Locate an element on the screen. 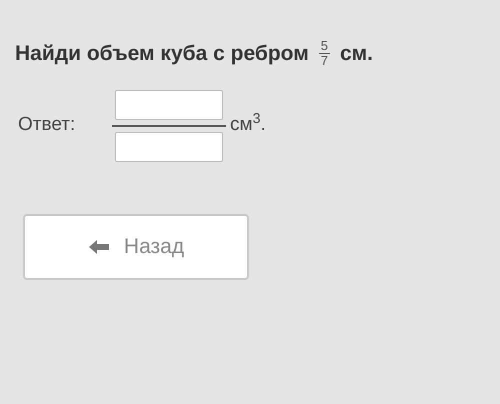  denominator-field is located at coordinates (169, 147).